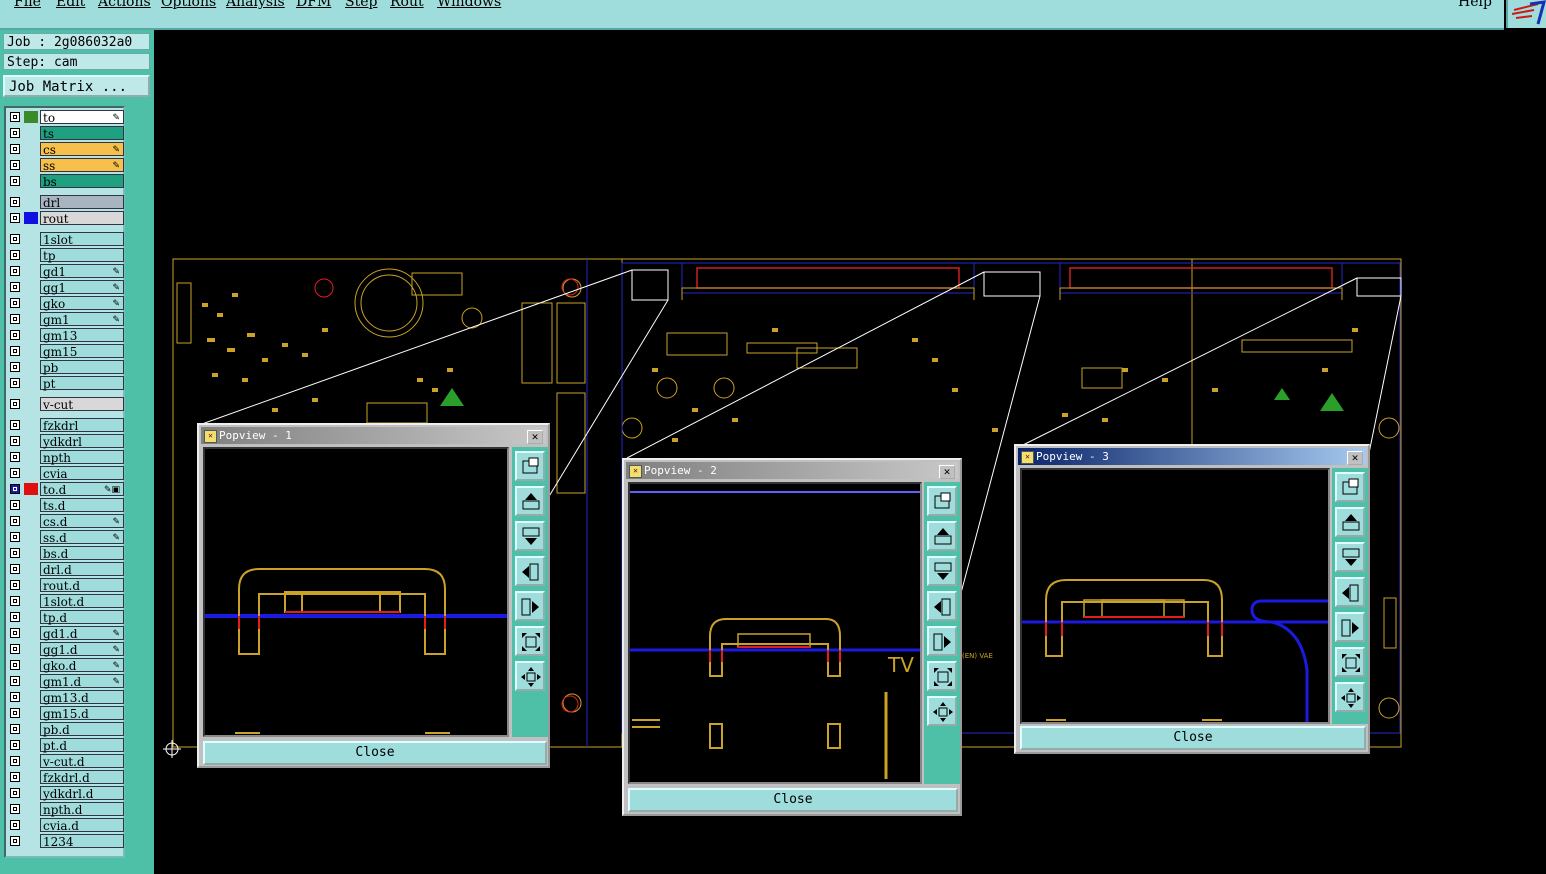 The width and height of the screenshot is (1546, 874). I want to click on popview-2-titlebar: ✕ Popview - 2 ✕, so click(792, 470).